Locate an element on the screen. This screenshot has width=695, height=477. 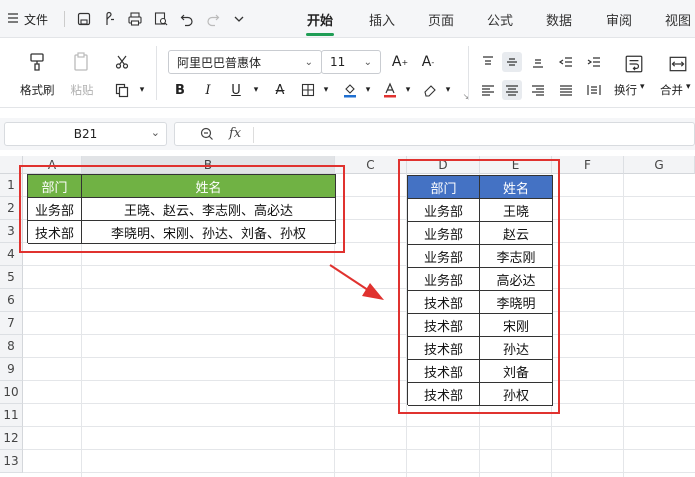
justify-icon is located at coordinates (566, 90).